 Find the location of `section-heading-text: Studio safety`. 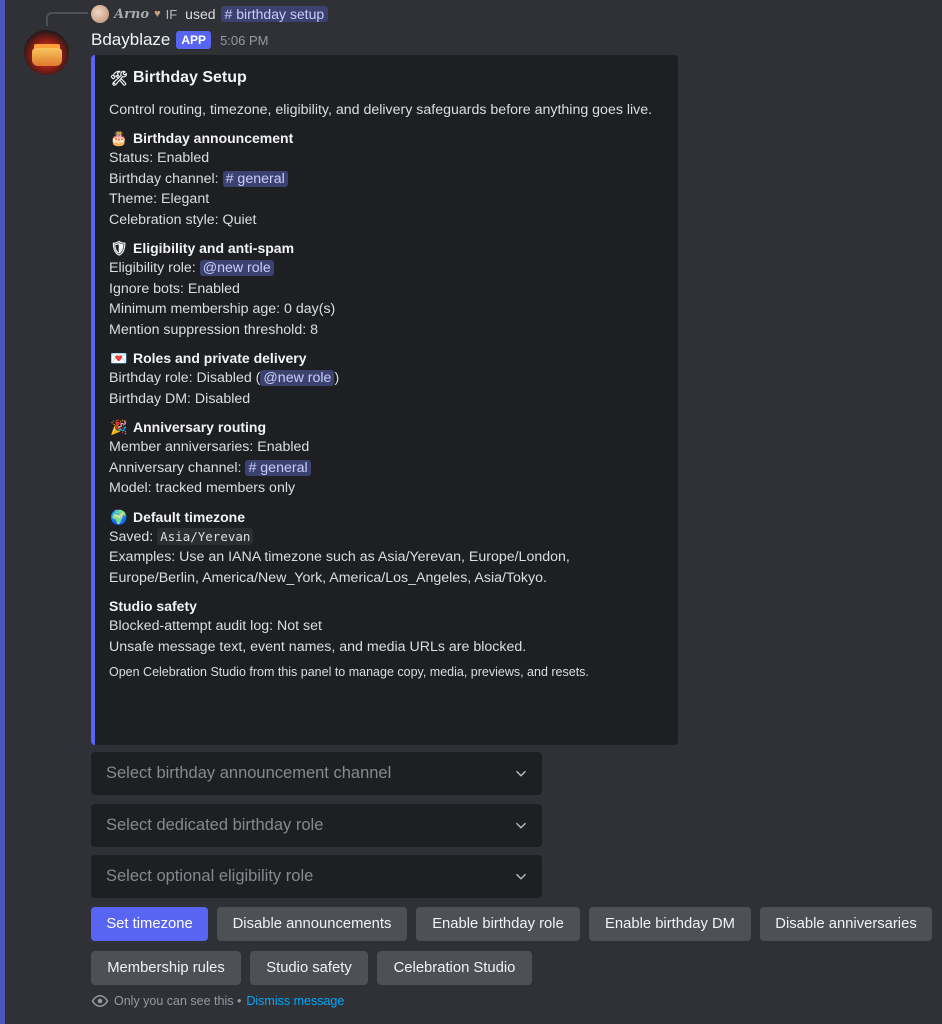

section-heading-text: Studio safety is located at coordinates (153, 606).